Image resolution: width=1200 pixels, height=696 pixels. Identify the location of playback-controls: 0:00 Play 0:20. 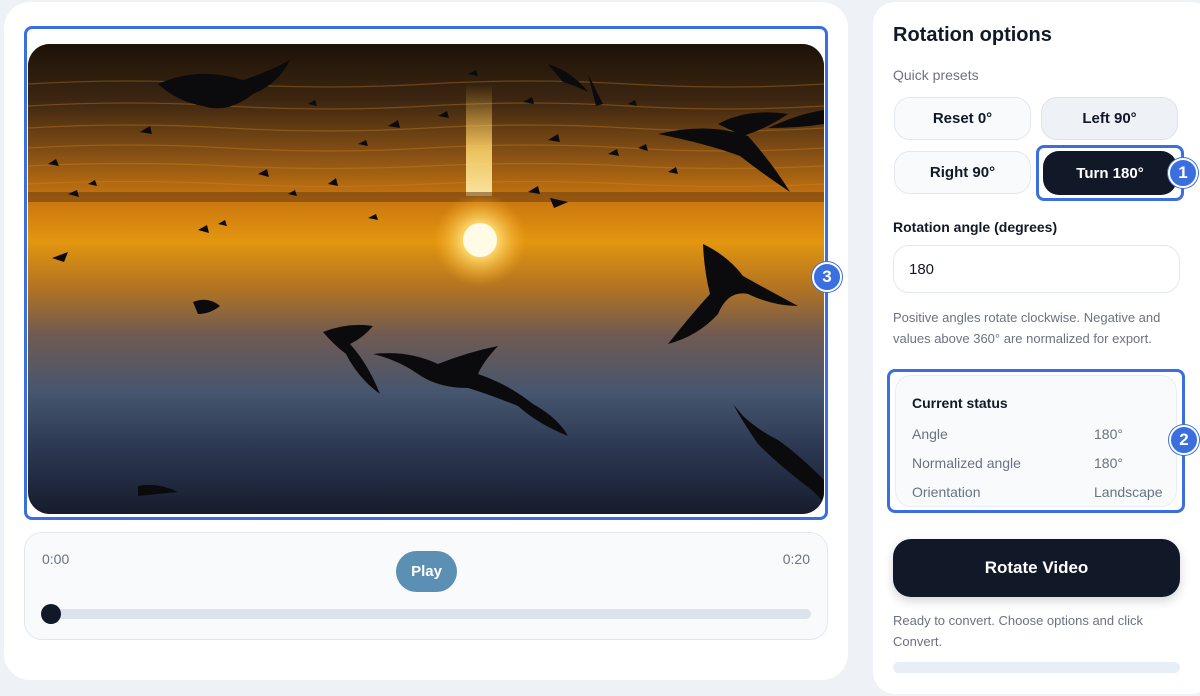
(426, 586).